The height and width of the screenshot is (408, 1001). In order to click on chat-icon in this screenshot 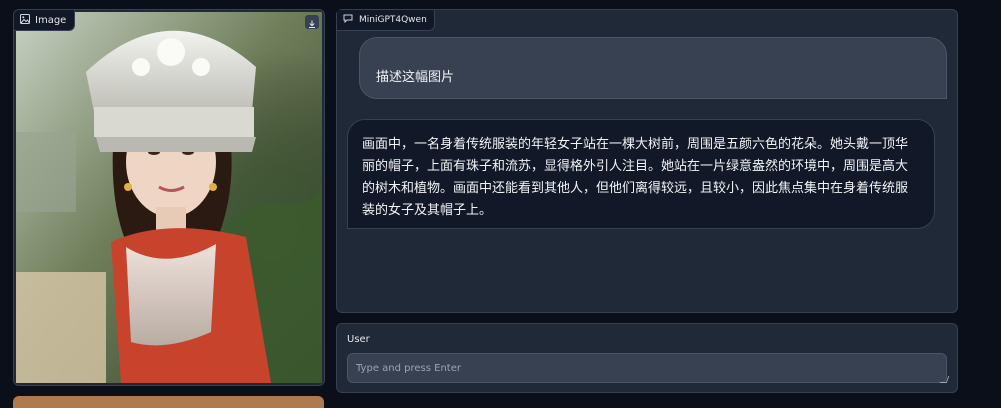, I will do `click(348, 20)`.